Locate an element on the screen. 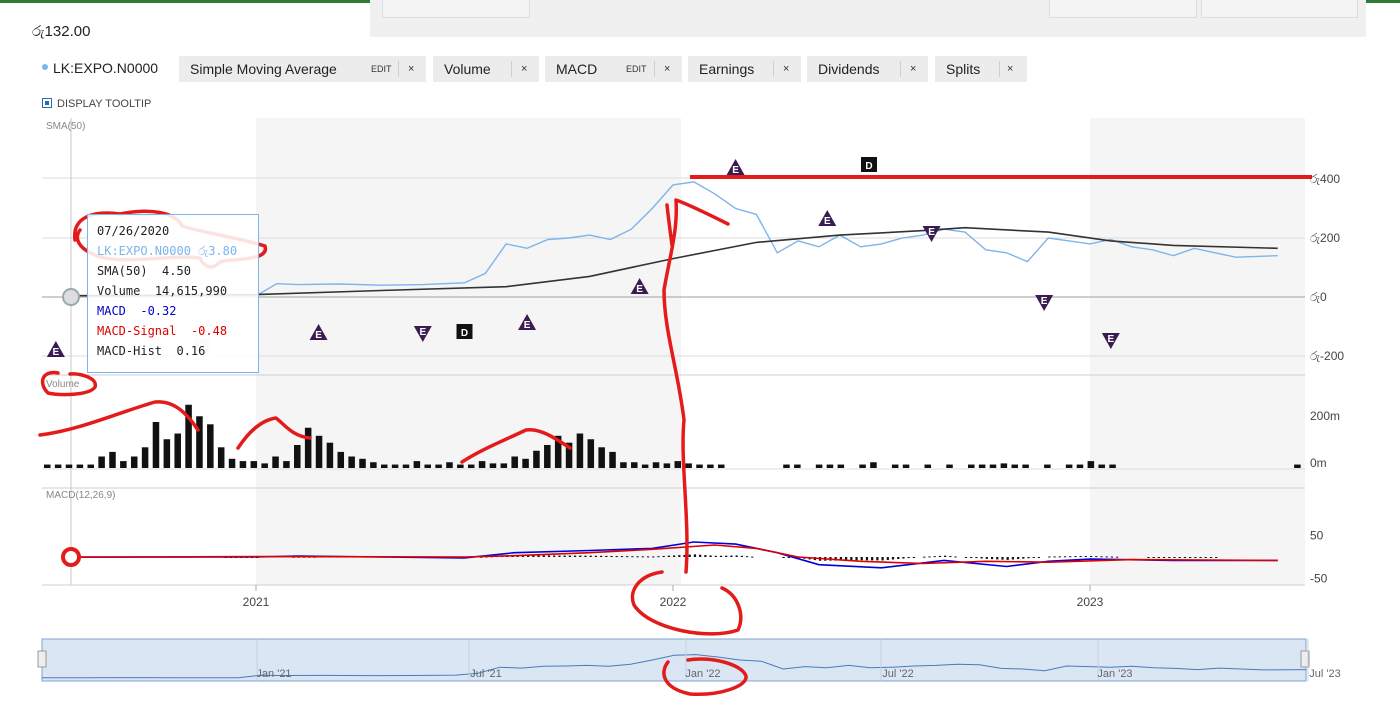  tooltip-signal-row: MACD-Signal -0.48 is located at coordinates (162, 331).